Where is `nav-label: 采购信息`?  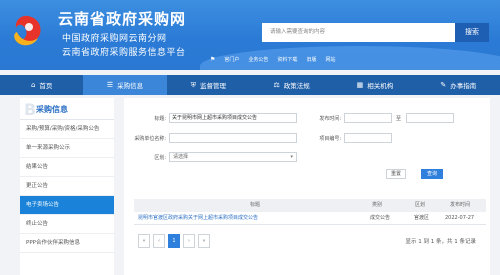 nav-label: 采购信息 is located at coordinates (130, 86).